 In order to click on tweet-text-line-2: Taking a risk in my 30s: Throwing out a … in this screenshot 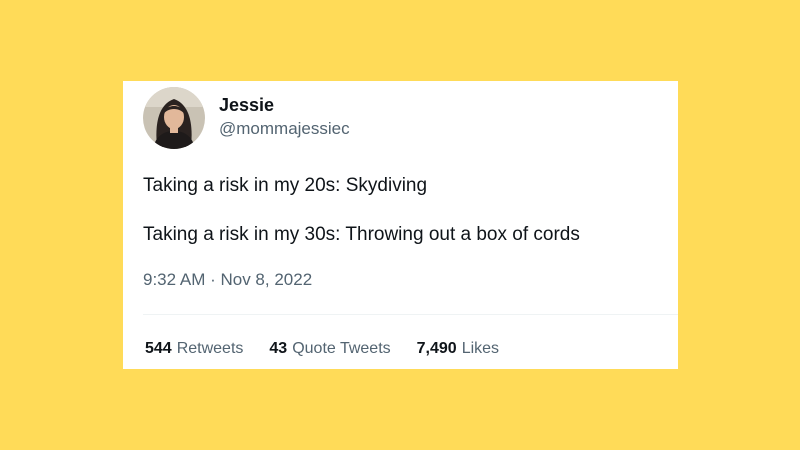, I will do `click(361, 234)`.